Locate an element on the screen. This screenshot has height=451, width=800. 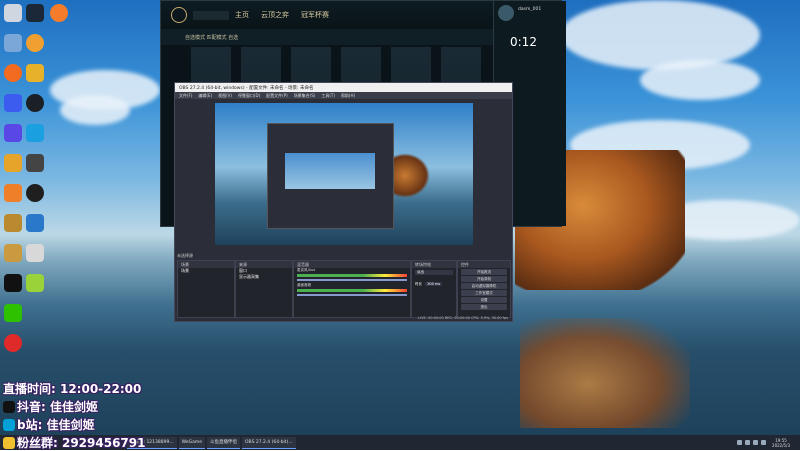
lol-search-box is located at coordinates (211, 15).